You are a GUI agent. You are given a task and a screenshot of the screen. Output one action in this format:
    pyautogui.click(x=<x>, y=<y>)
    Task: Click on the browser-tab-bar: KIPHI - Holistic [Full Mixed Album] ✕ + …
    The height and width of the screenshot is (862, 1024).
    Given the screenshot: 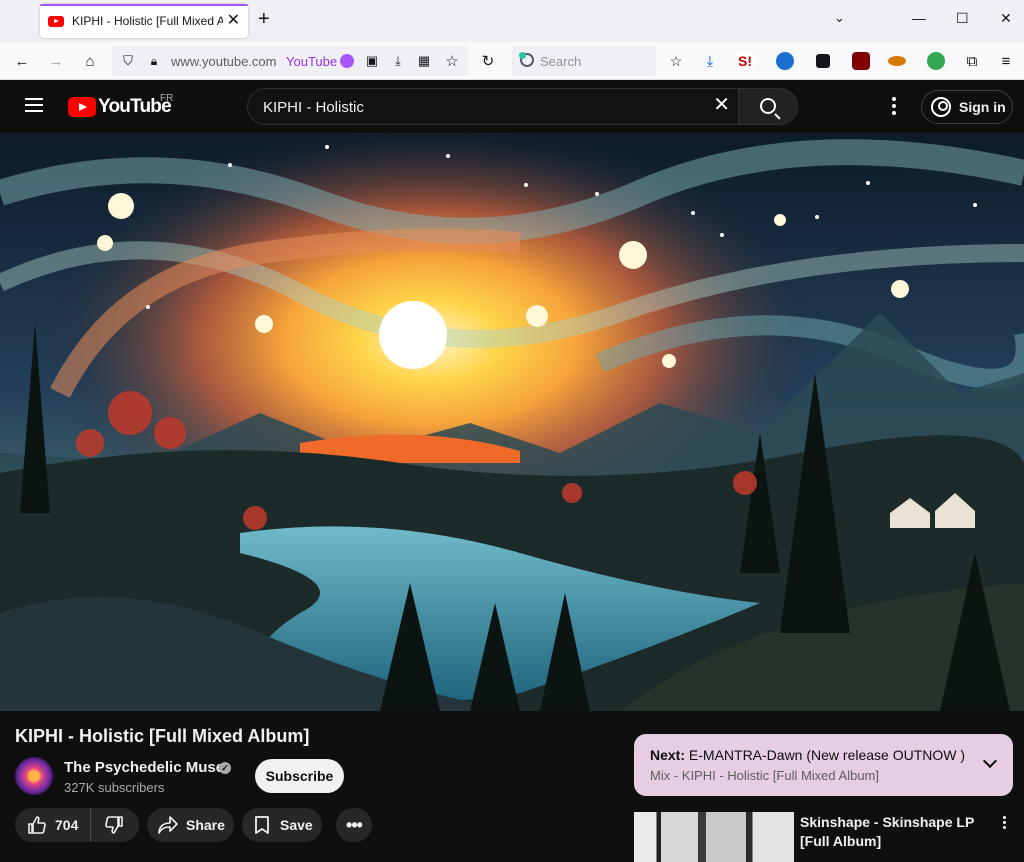 What is the action you would take?
    pyautogui.click(x=512, y=21)
    